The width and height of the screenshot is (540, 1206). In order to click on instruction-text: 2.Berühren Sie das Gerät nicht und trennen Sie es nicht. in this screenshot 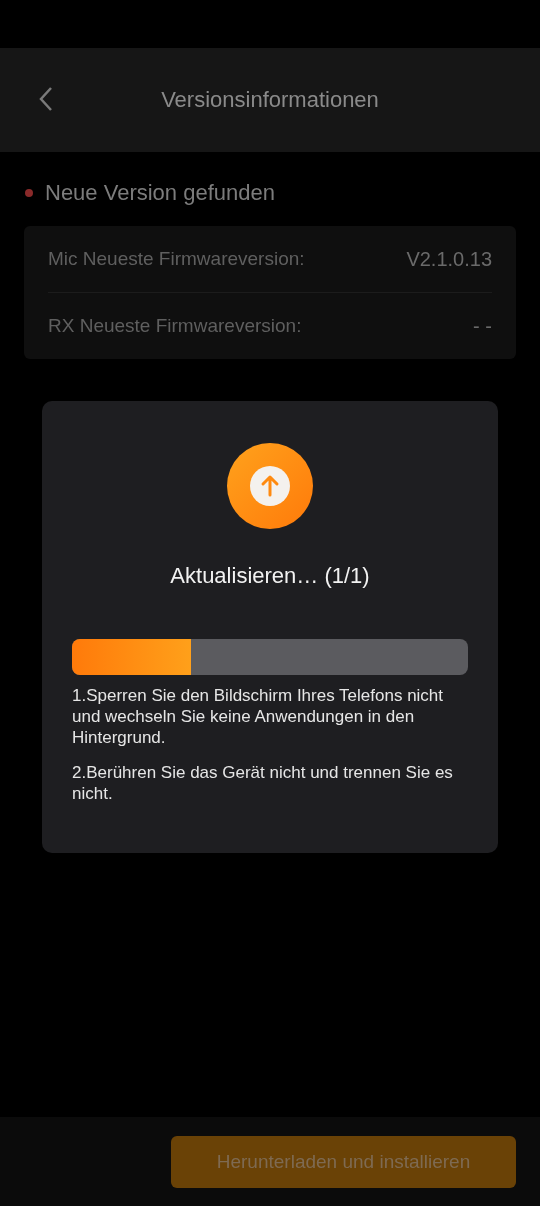, I will do `click(263, 783)`.